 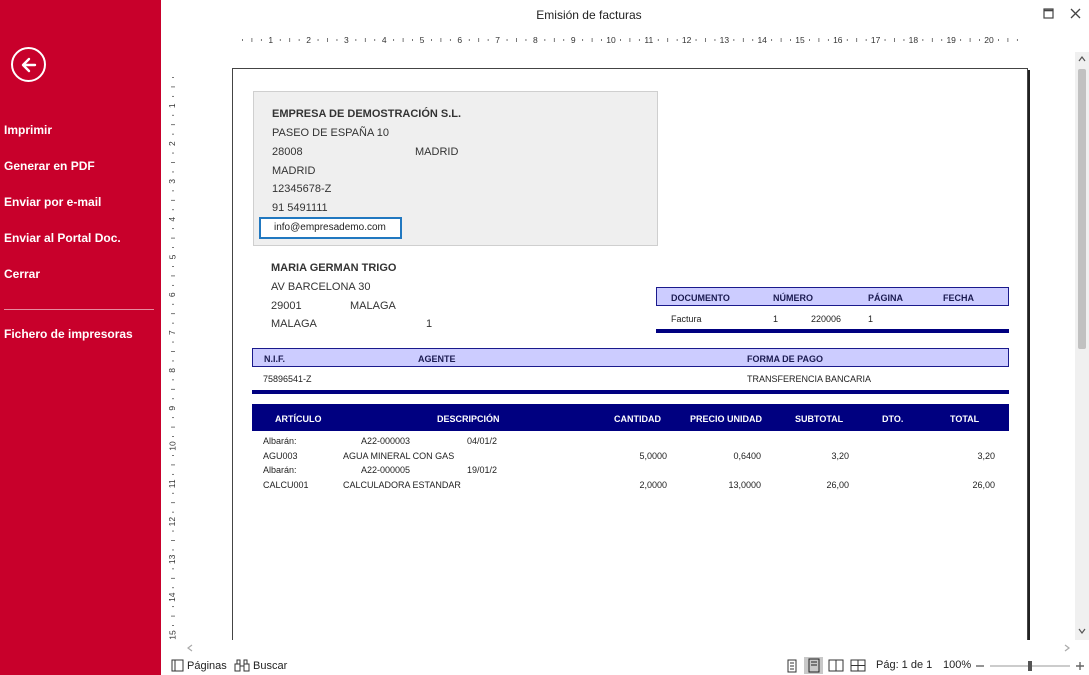 I want to click on ruler-number: 18, so click(x=914, y=40).